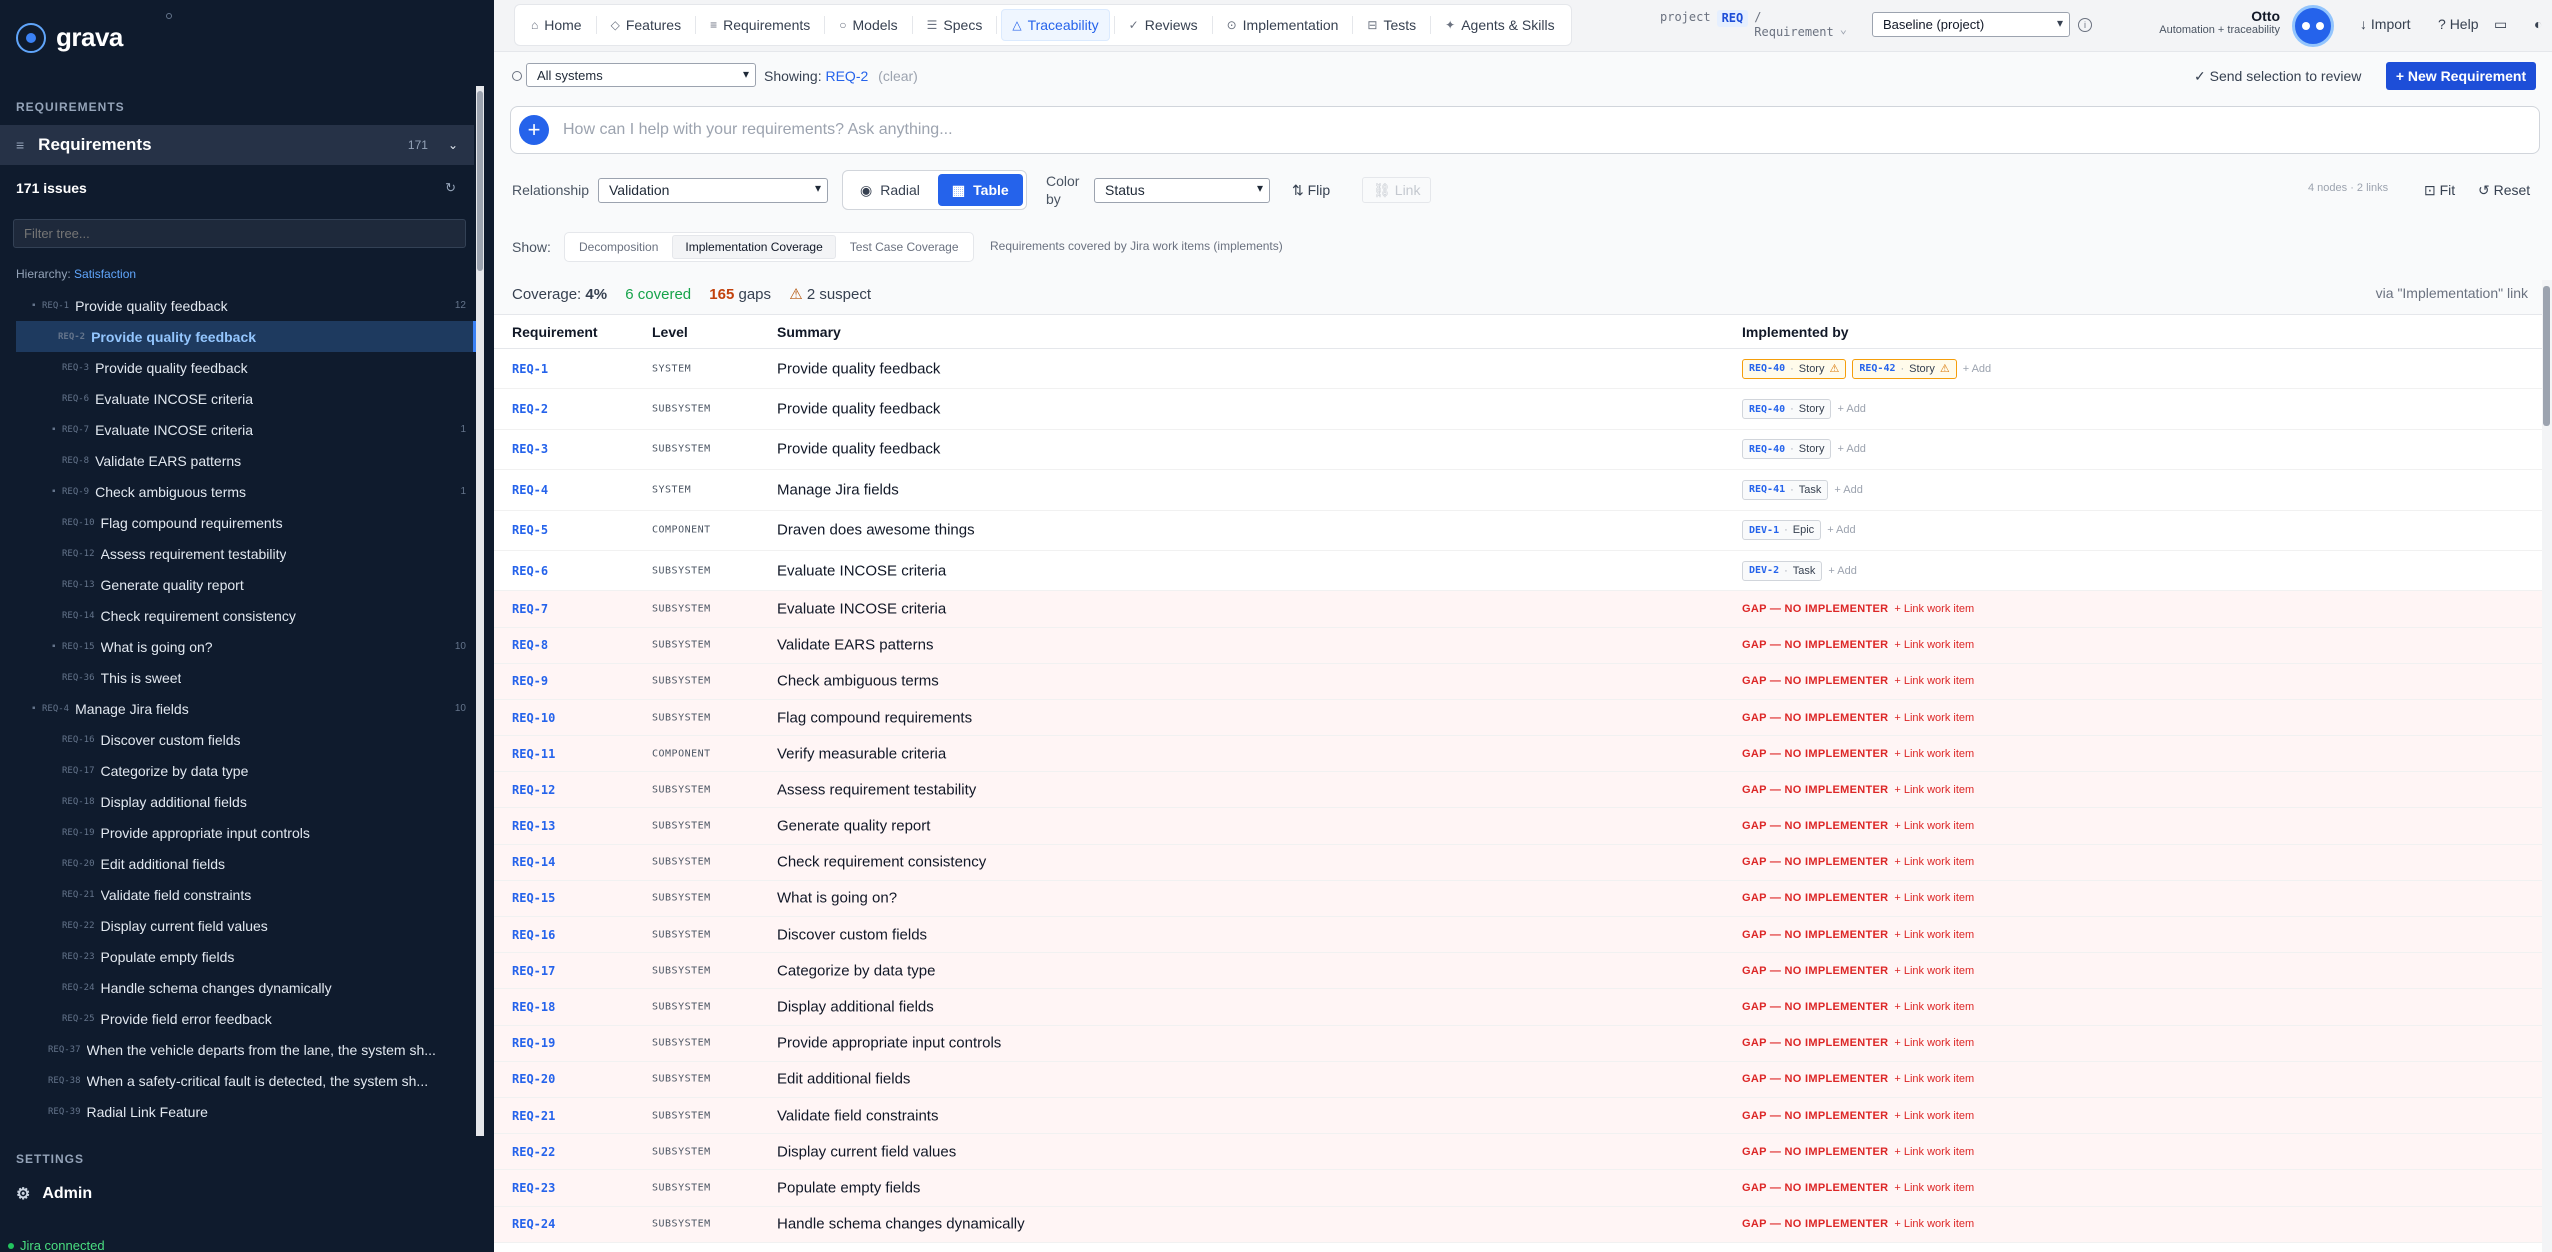 The image size is (2552, 1252). What do you see at coordinates (904, 247) in the screenshot?
I see `show-pill-test-case-coverage: Test Case Coverage` at bounding box center [904, 247].